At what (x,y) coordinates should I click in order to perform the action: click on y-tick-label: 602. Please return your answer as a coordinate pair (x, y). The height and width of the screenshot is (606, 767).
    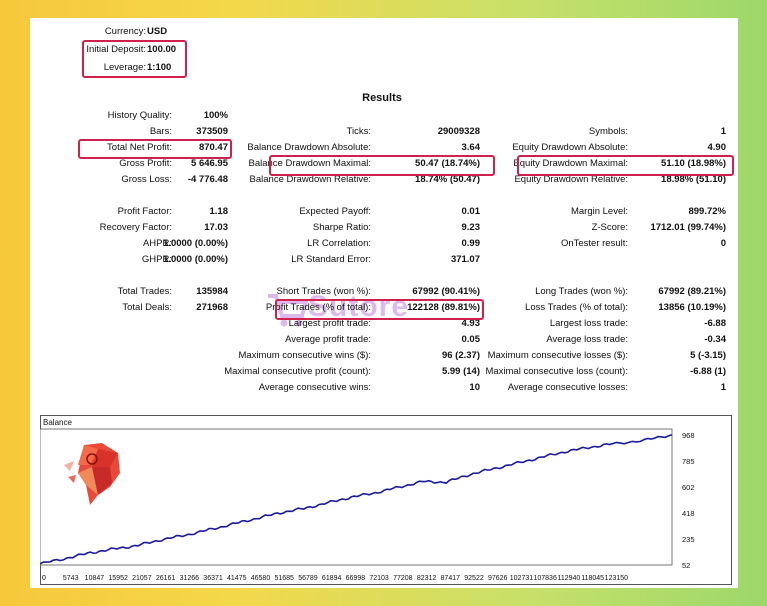
    Looking at the image, I should click on (688, 487).